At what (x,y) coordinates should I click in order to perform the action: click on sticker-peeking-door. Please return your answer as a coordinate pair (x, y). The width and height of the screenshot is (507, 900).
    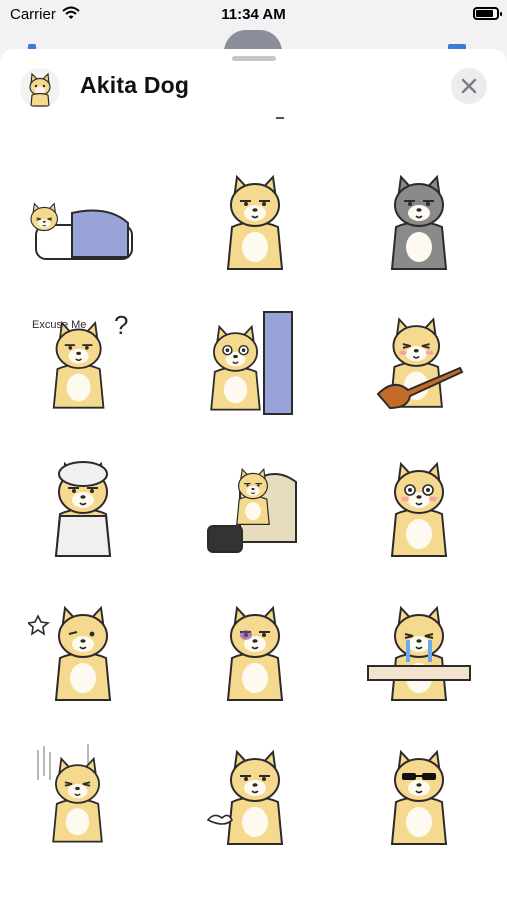
    Looking at the image, I should click on (255, 363).